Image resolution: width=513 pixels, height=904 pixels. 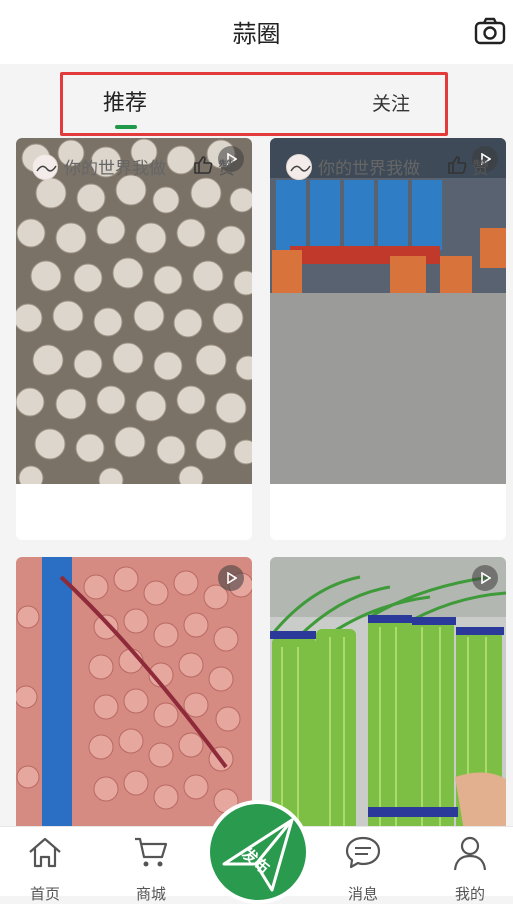 I want to click on tab-home-label: 首页, so click(x=44, y=894).